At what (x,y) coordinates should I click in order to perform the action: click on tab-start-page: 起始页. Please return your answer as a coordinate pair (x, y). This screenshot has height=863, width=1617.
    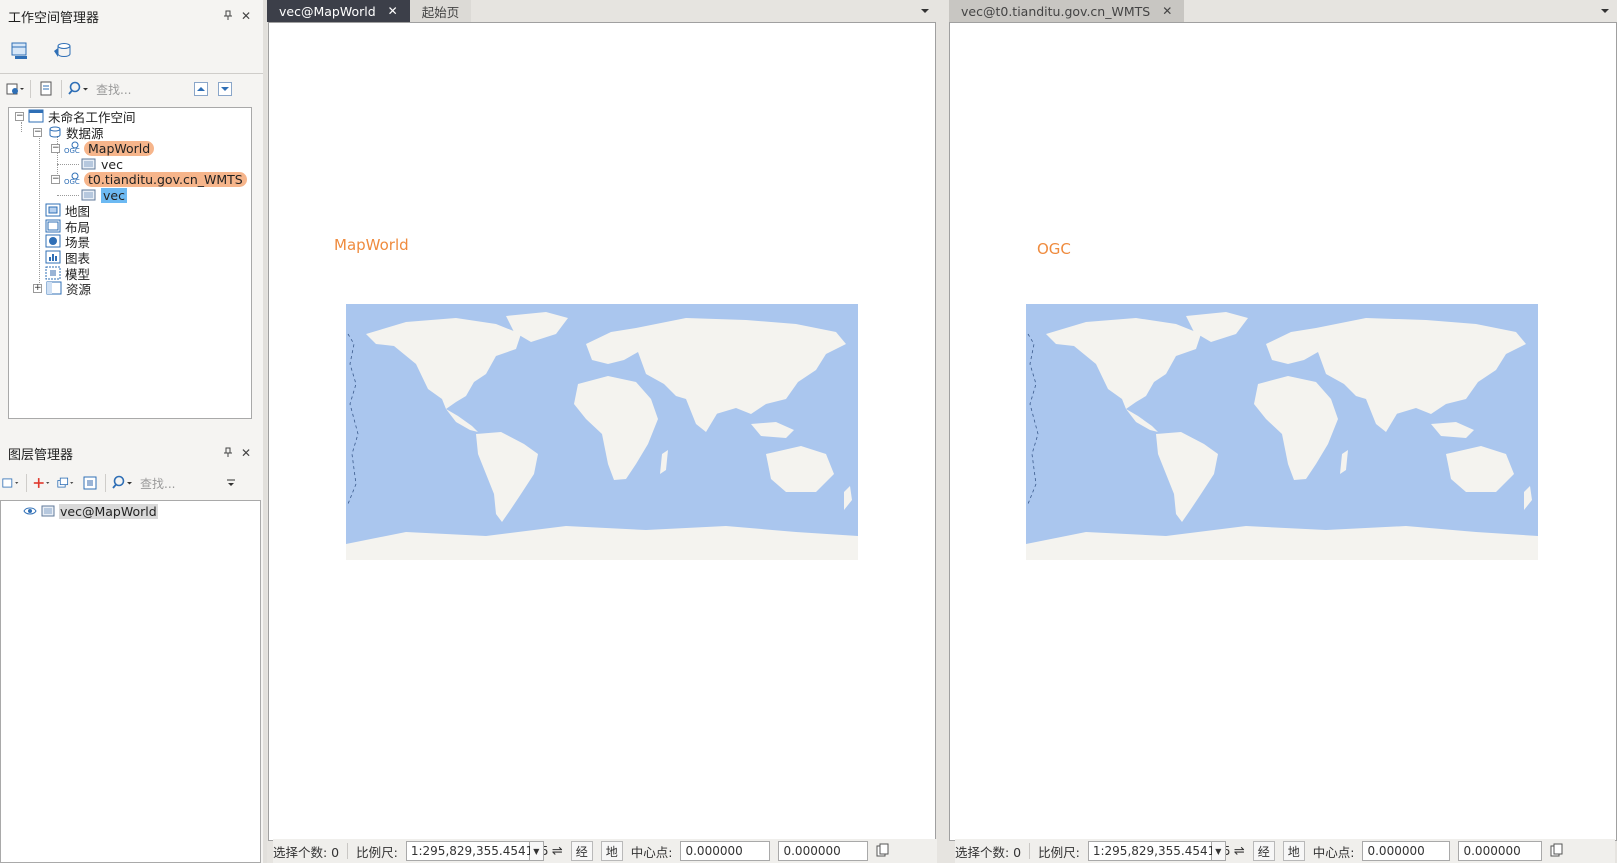
    Looking at the image, I should click on (440, 11).